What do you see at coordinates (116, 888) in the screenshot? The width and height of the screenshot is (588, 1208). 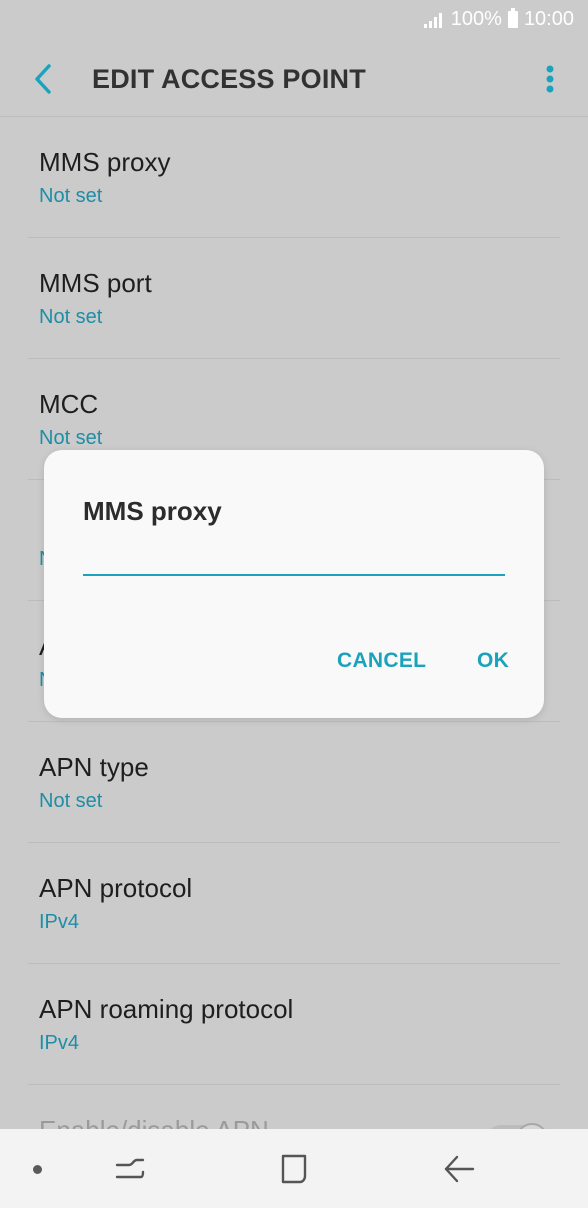 I see `setting-label: APN protocol` at bounding box center [116, 888].